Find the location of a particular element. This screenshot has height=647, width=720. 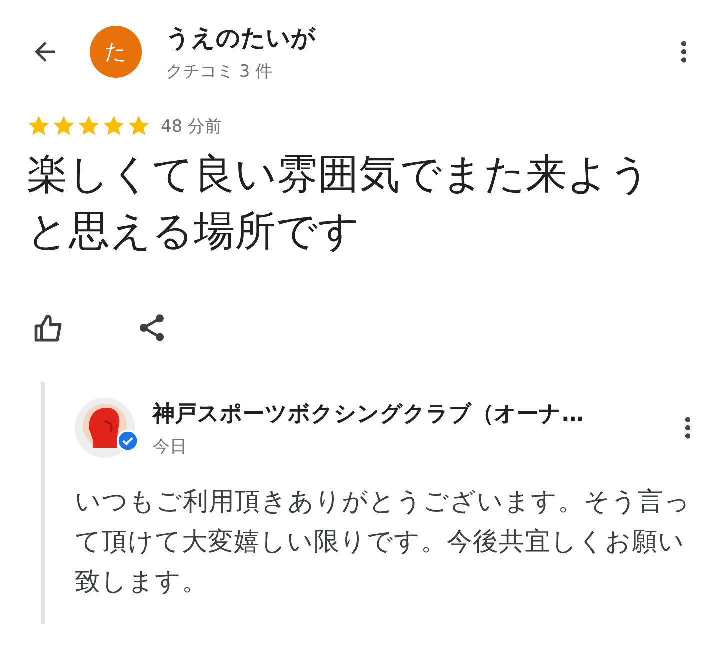

reply-time: 今日 is located at coordinates (170, 447).